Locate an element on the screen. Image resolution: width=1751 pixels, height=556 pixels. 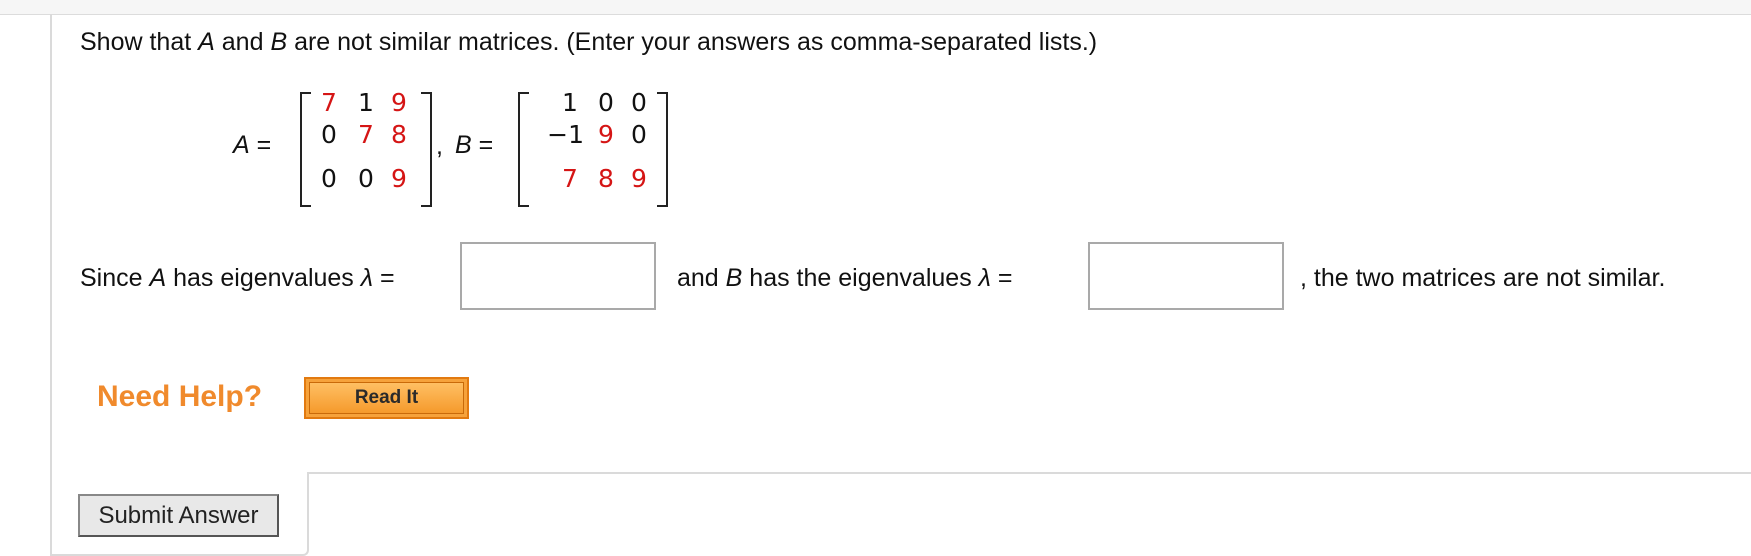
matrix-a-right-bracket is located at coordinates (426, 149).